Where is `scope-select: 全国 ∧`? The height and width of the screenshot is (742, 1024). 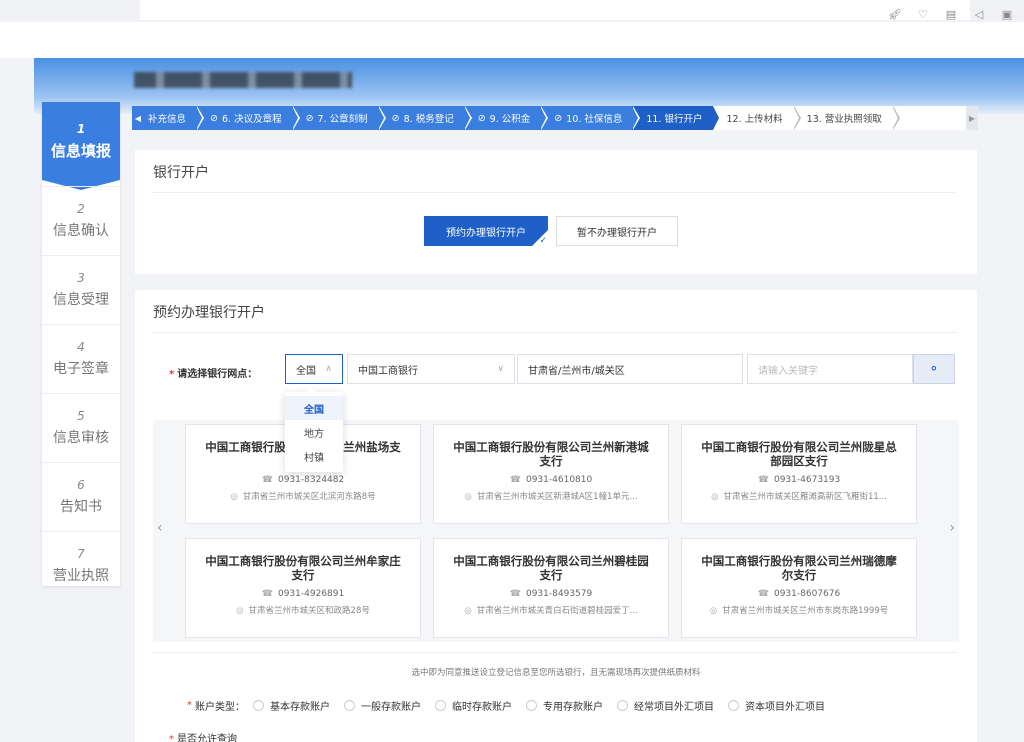 scope-select: 全国 ∧ is located at coordinates (314, 369).